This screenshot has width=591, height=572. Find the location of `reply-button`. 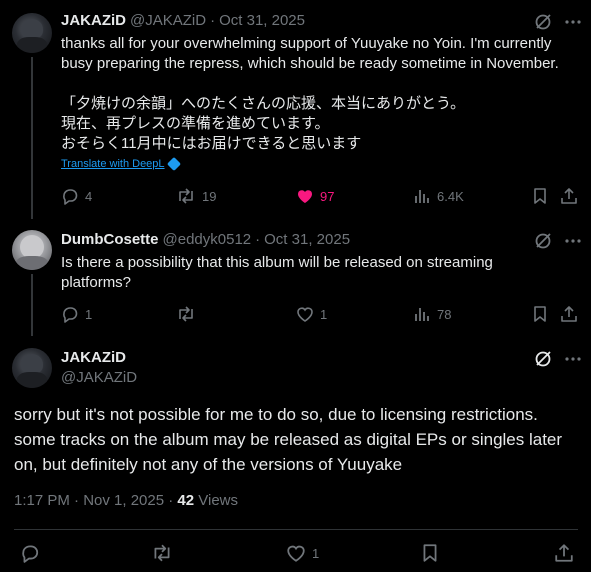

reply-button is located at coordinates (30, 553).